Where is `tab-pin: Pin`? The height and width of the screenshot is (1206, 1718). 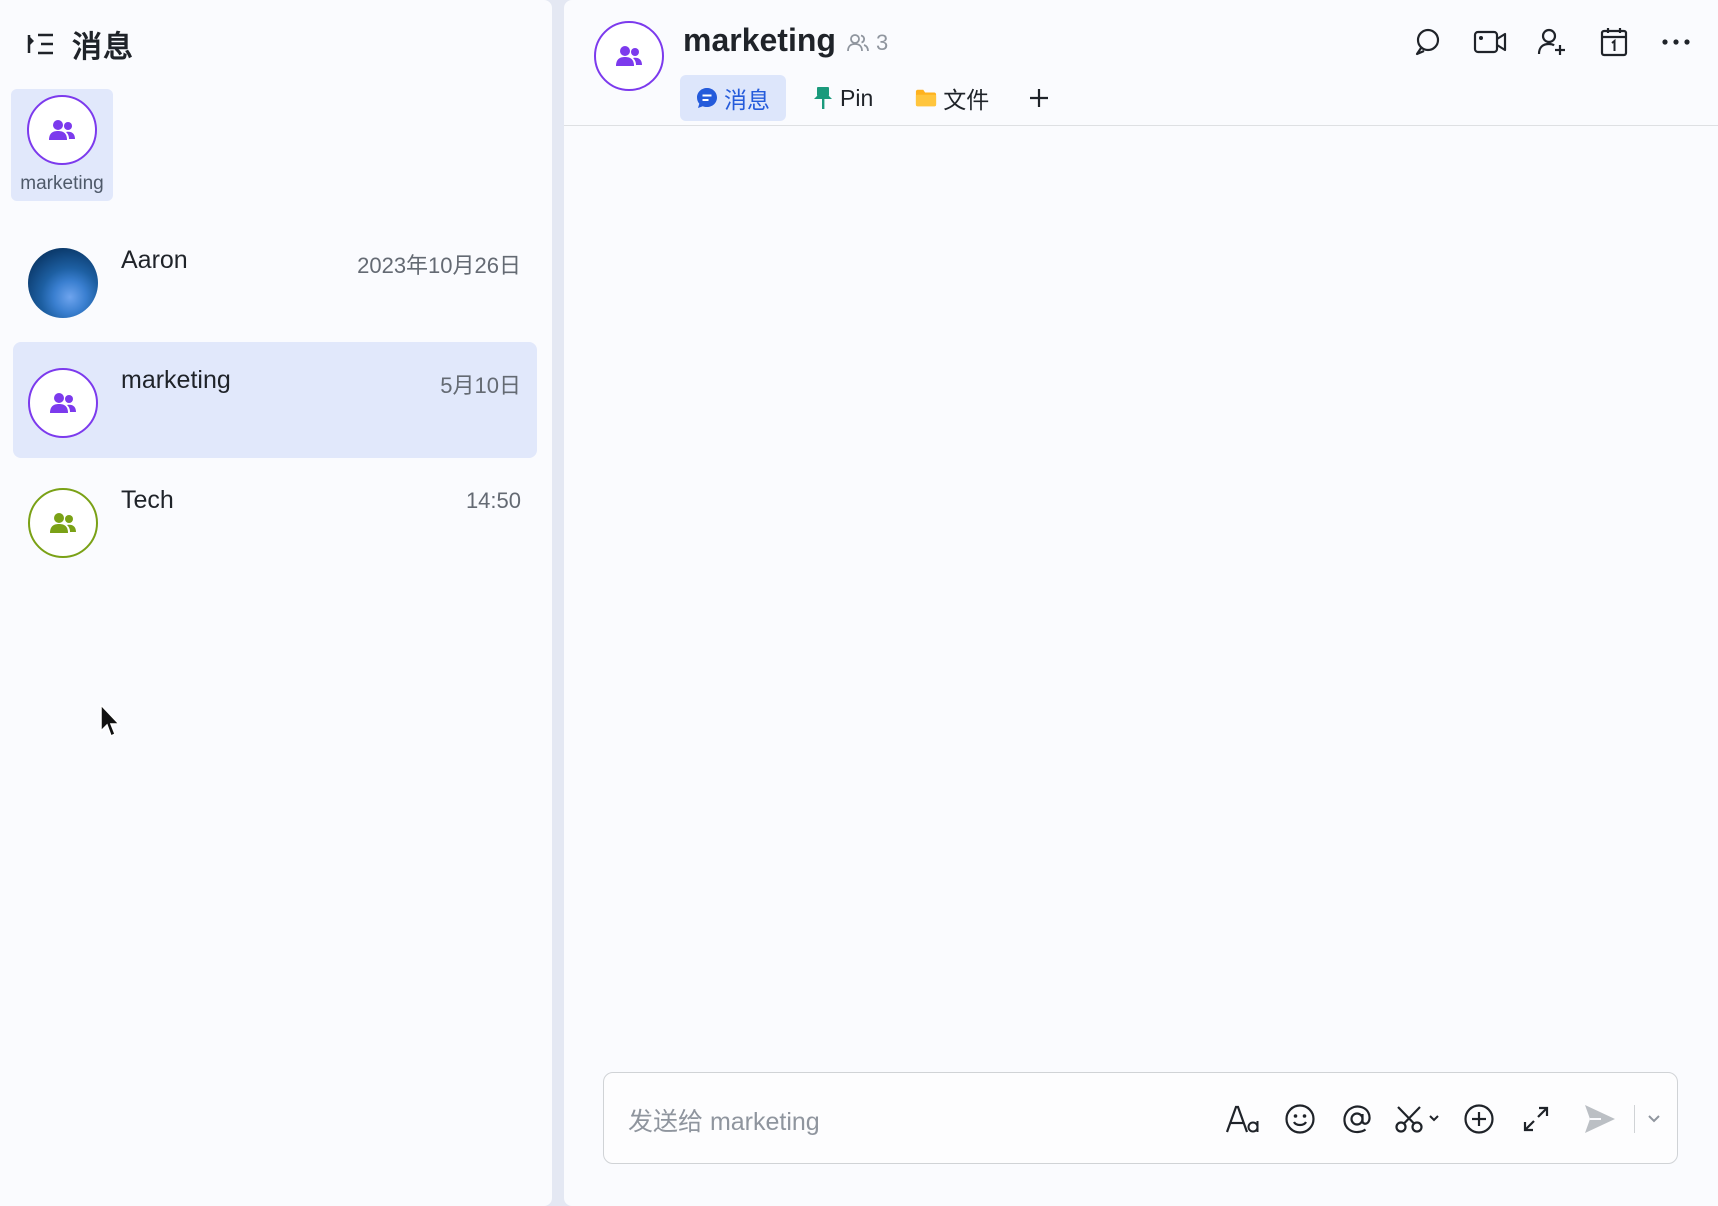 tab-pin: Pin is located at coordinates (842, 98).